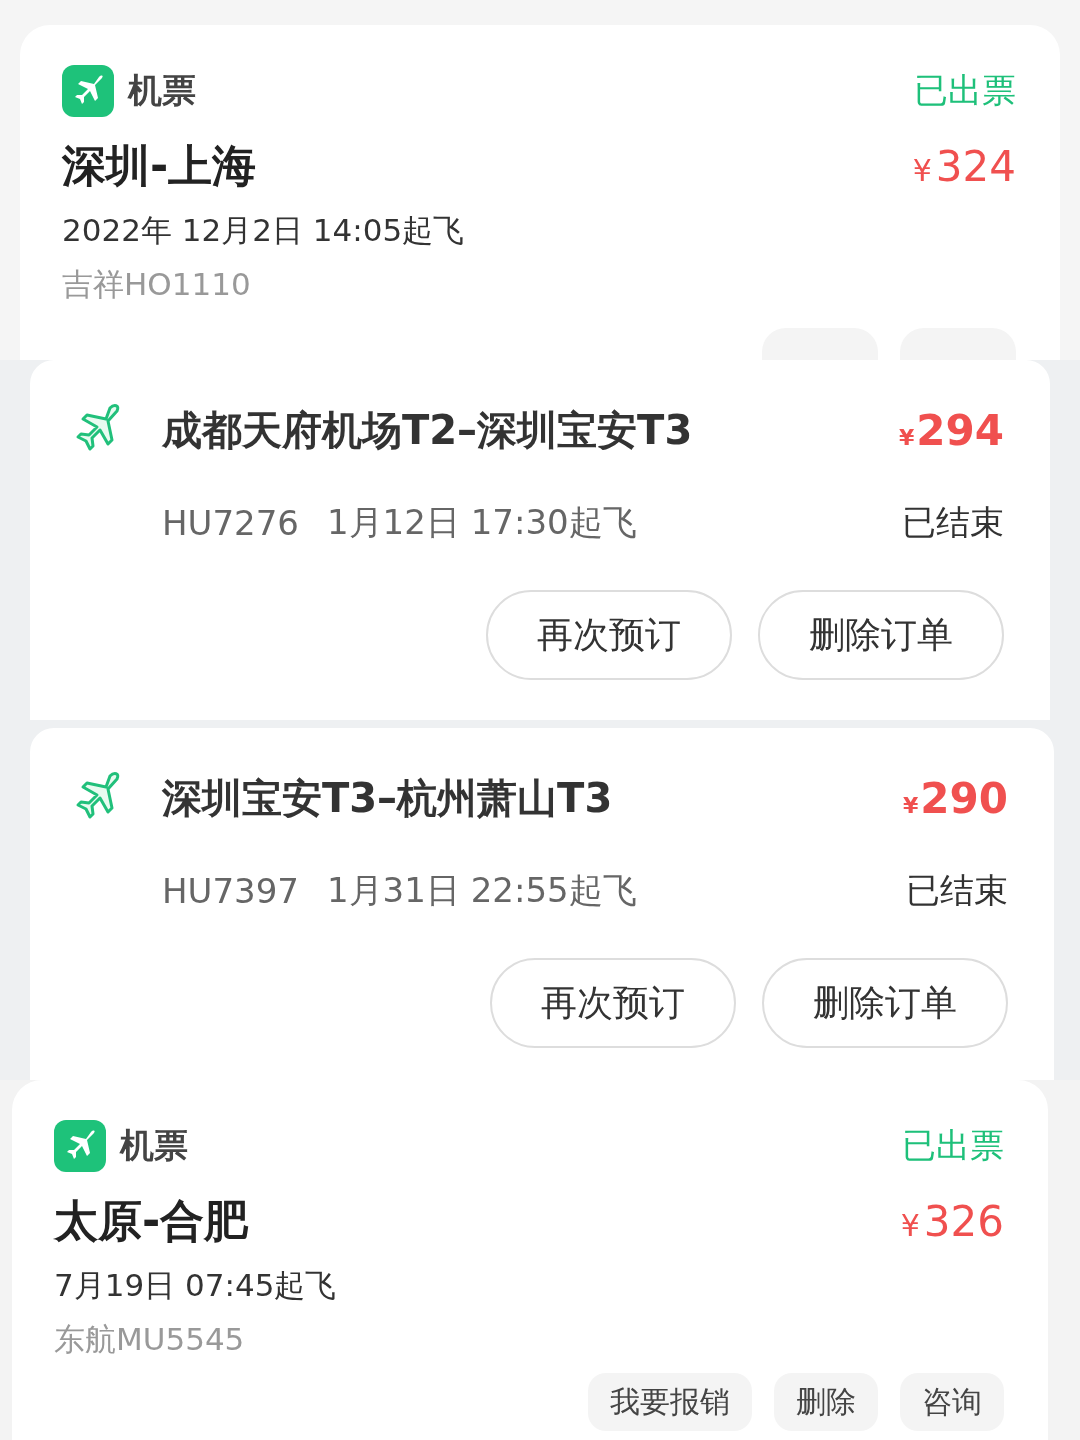  Describe the element at coordinates (196, 1285) in the screenshot. I see `departure-time: 7月19日 07:45起飞` at that location.